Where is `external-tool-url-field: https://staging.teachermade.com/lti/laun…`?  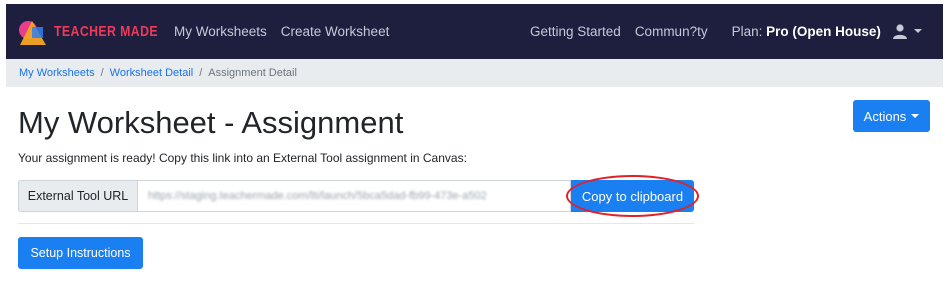
external-tool-url-field: https://staging.teachermade.com/lti/laun… is located at coordinates (354, 196).